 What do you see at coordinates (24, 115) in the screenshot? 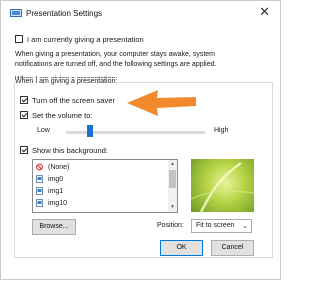
I see `volume-checkbox` at bounding box center [24, 115].